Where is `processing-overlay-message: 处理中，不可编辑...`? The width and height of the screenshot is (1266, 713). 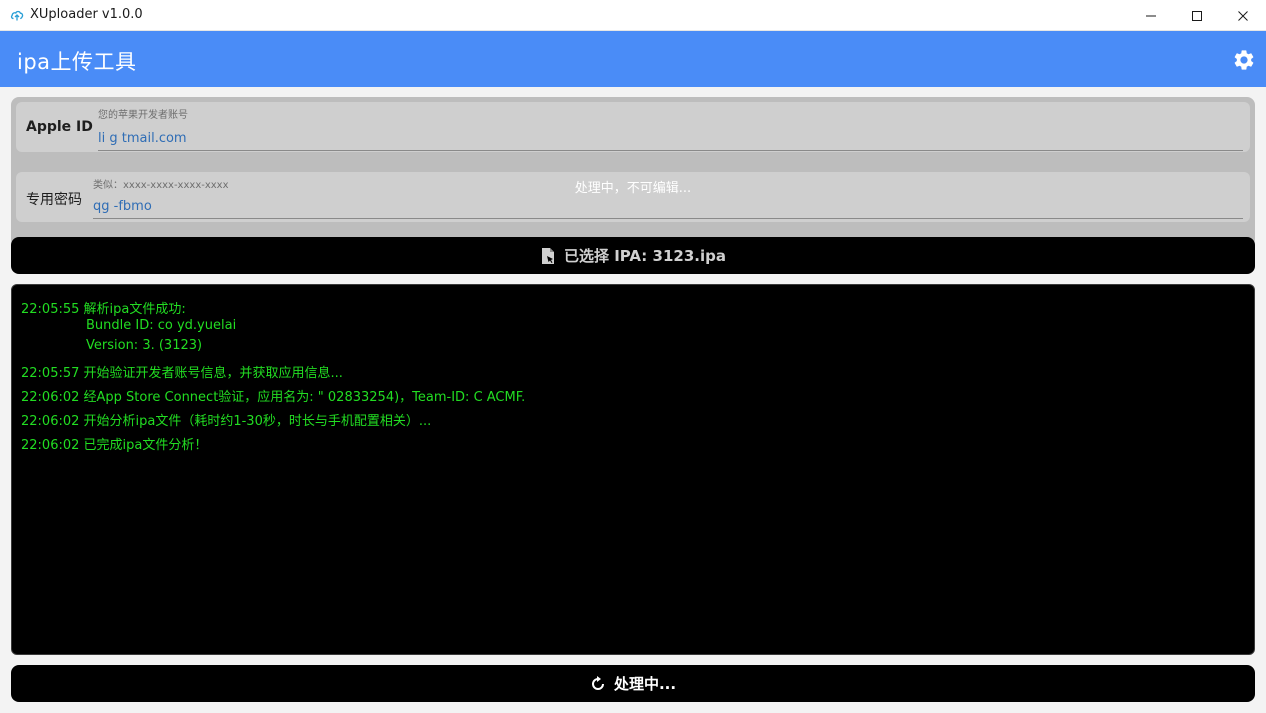 processing-overlay-message: 处理中，不可编辑... is located at coordinates (633, 188).